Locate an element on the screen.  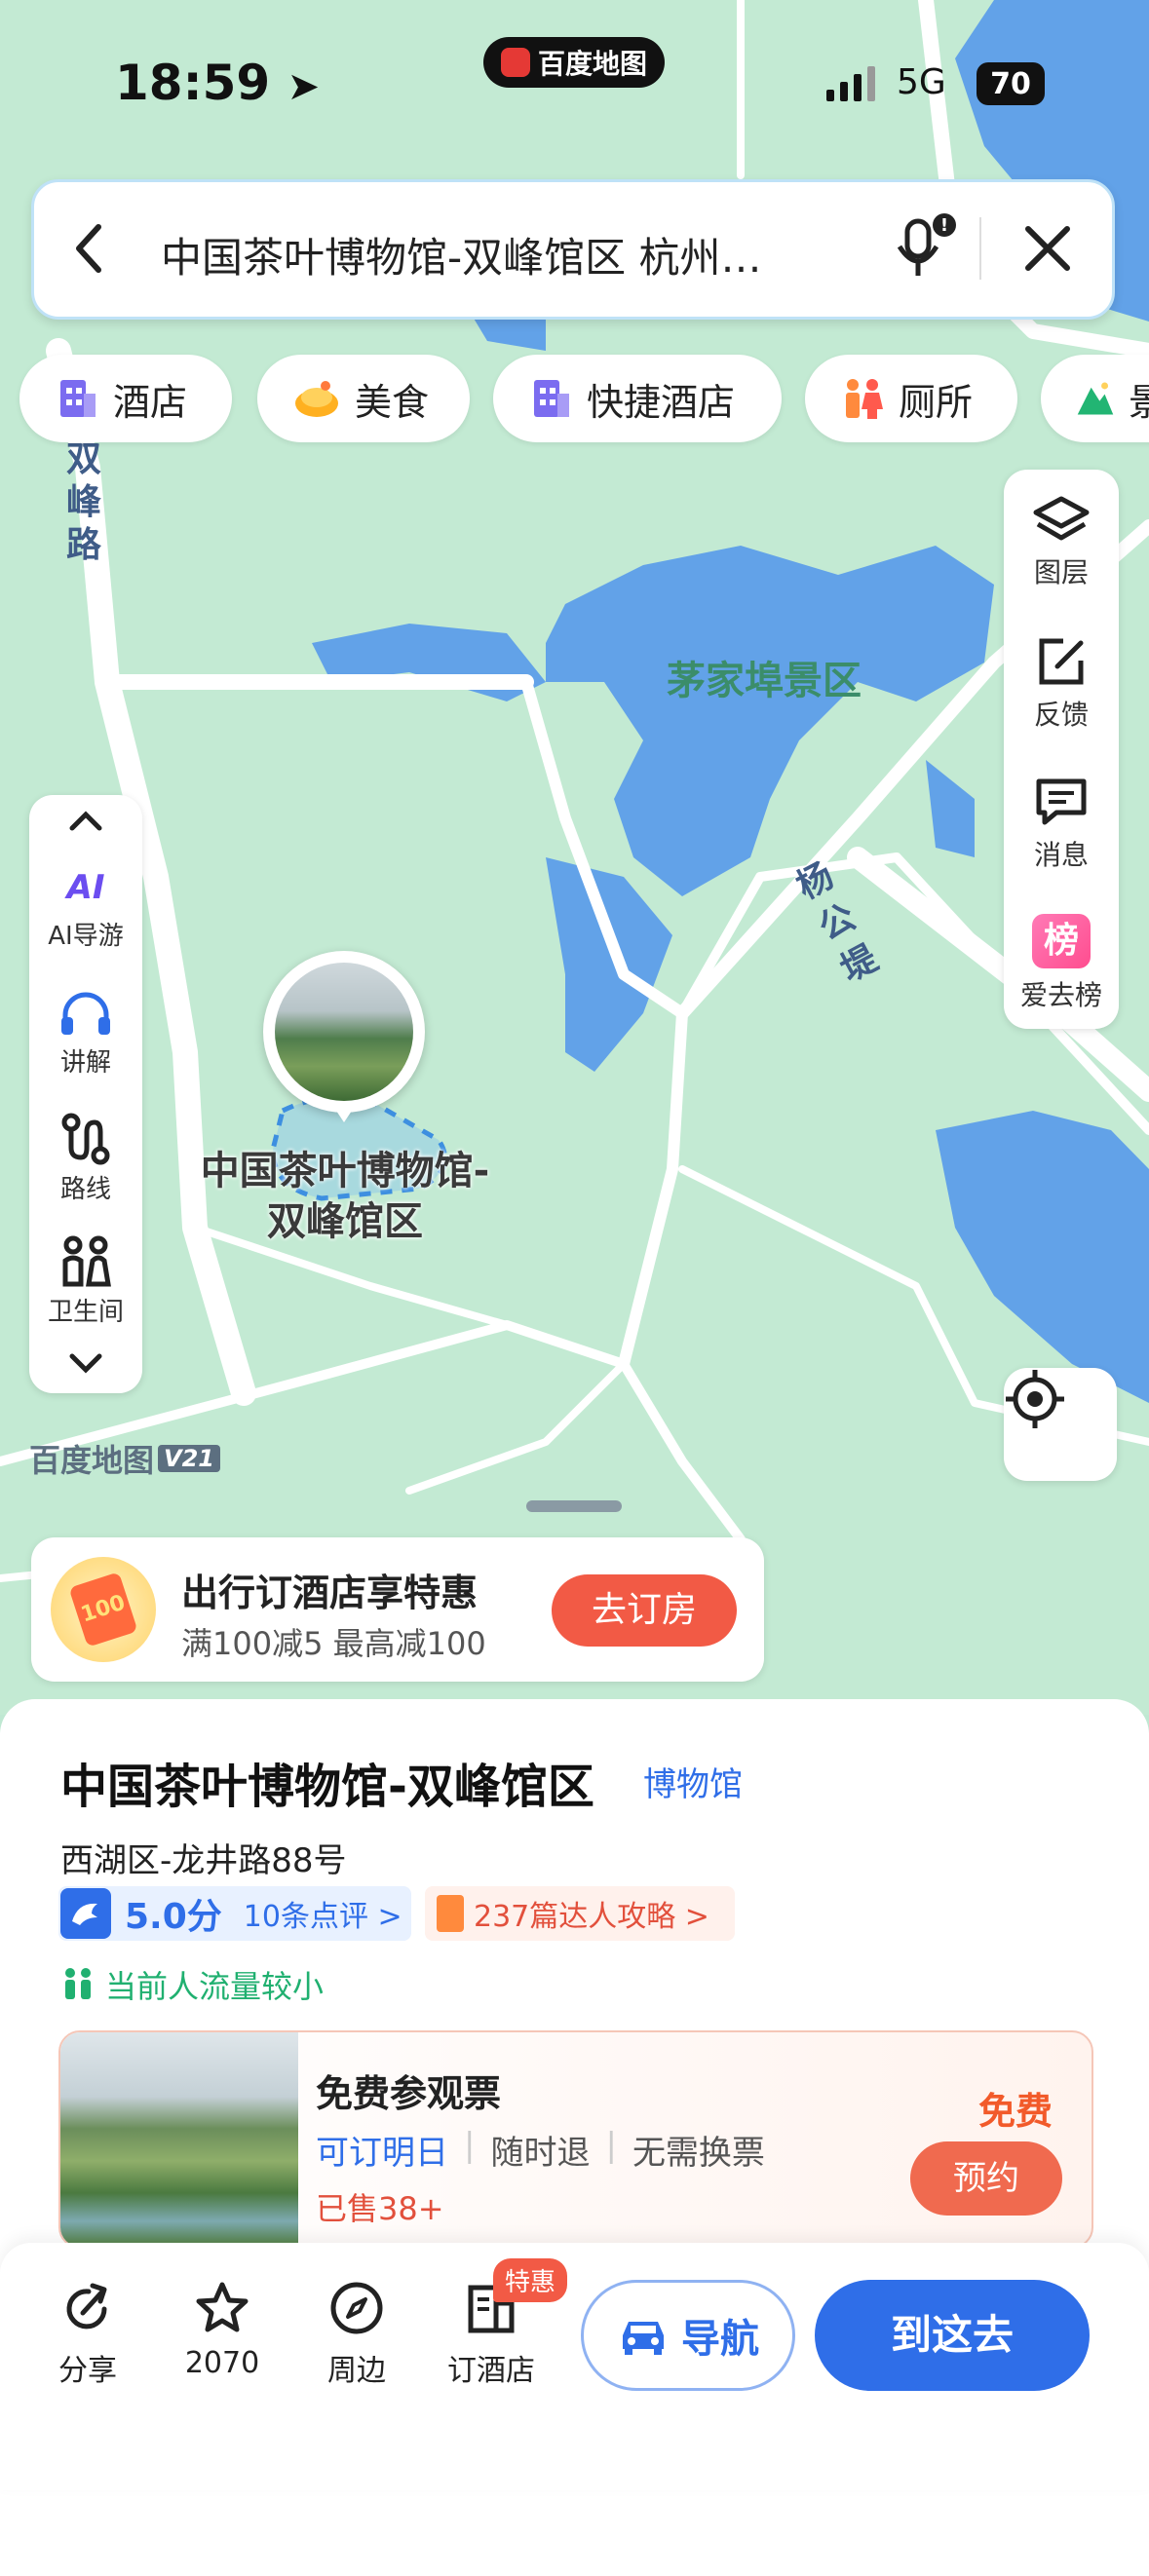
network-type: 5G is located at coordinates (921, 82).